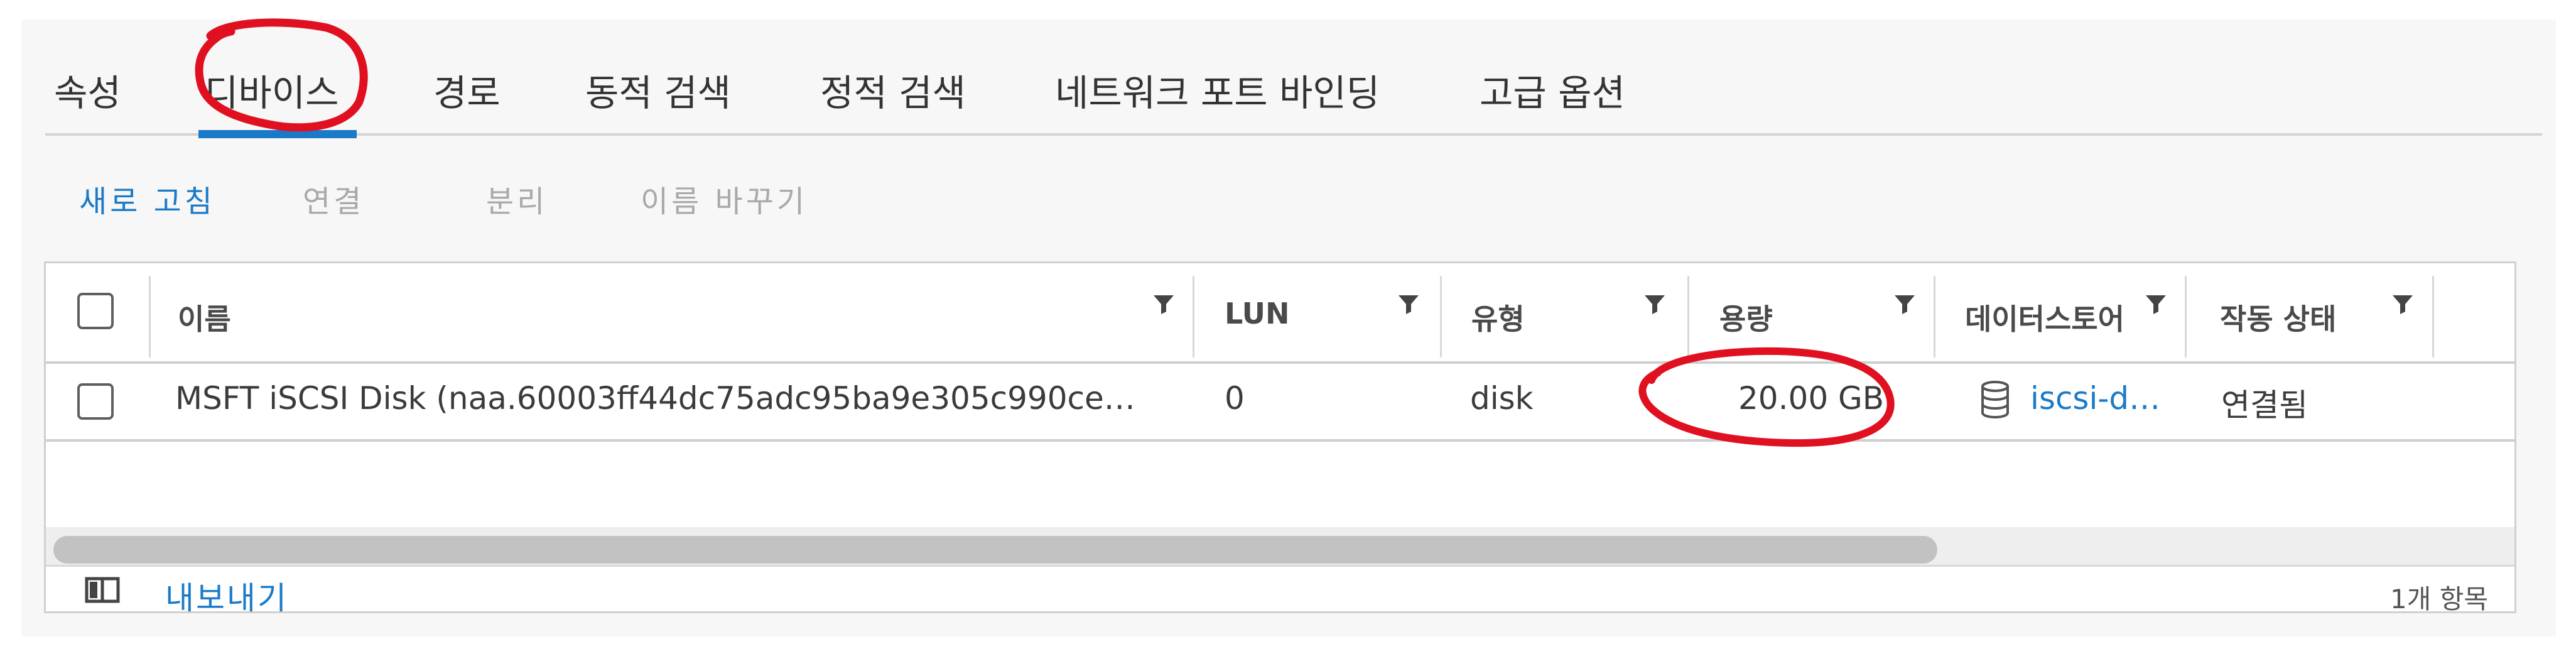 Image resolution: width=2576 pixels, height=666 pixels. What do you see at coordinates (1280, 590) in the screenshot?
I see `table-footer: 내보내기 1개 항목` at bounding box center [1280, 590].